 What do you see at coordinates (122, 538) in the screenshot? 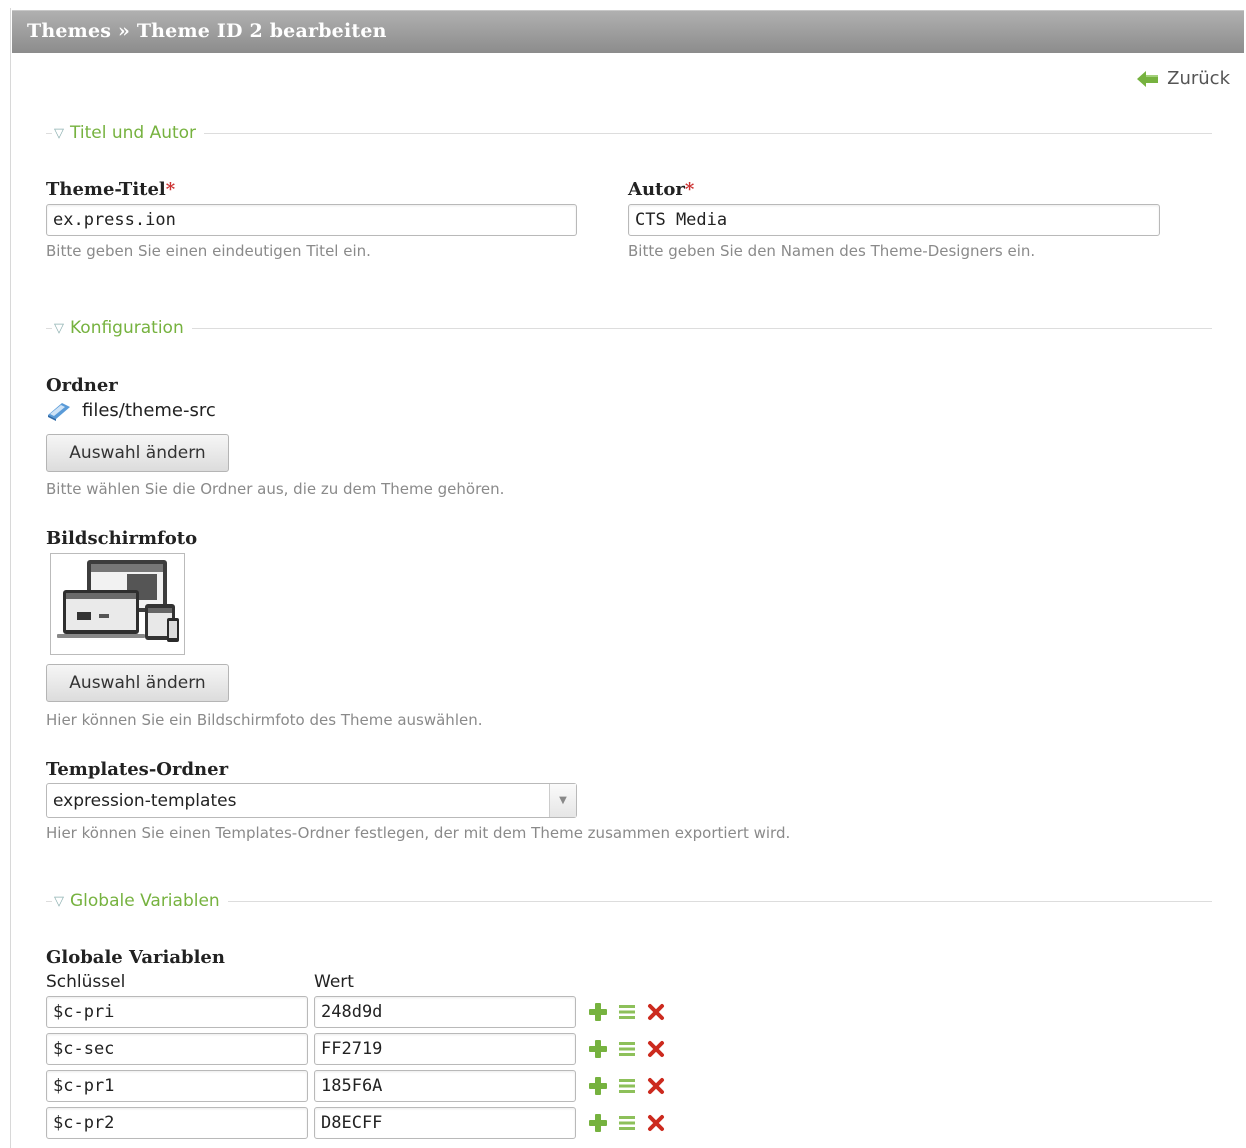
I see `screenshot-label: Bildschirmfoto` at bounding box center [122, 538].